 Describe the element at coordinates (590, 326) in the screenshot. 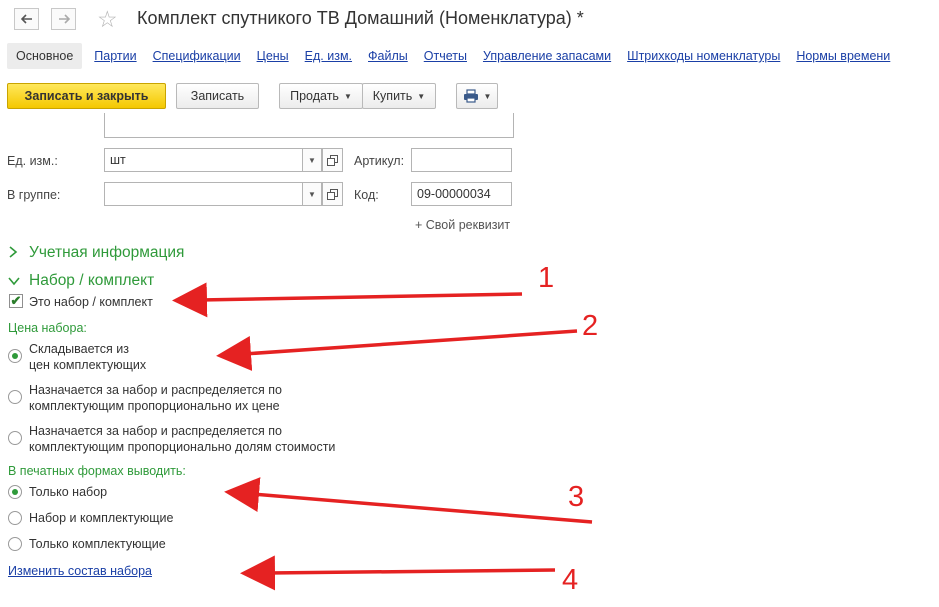

I see `annotation-number-2: 2` at that location.